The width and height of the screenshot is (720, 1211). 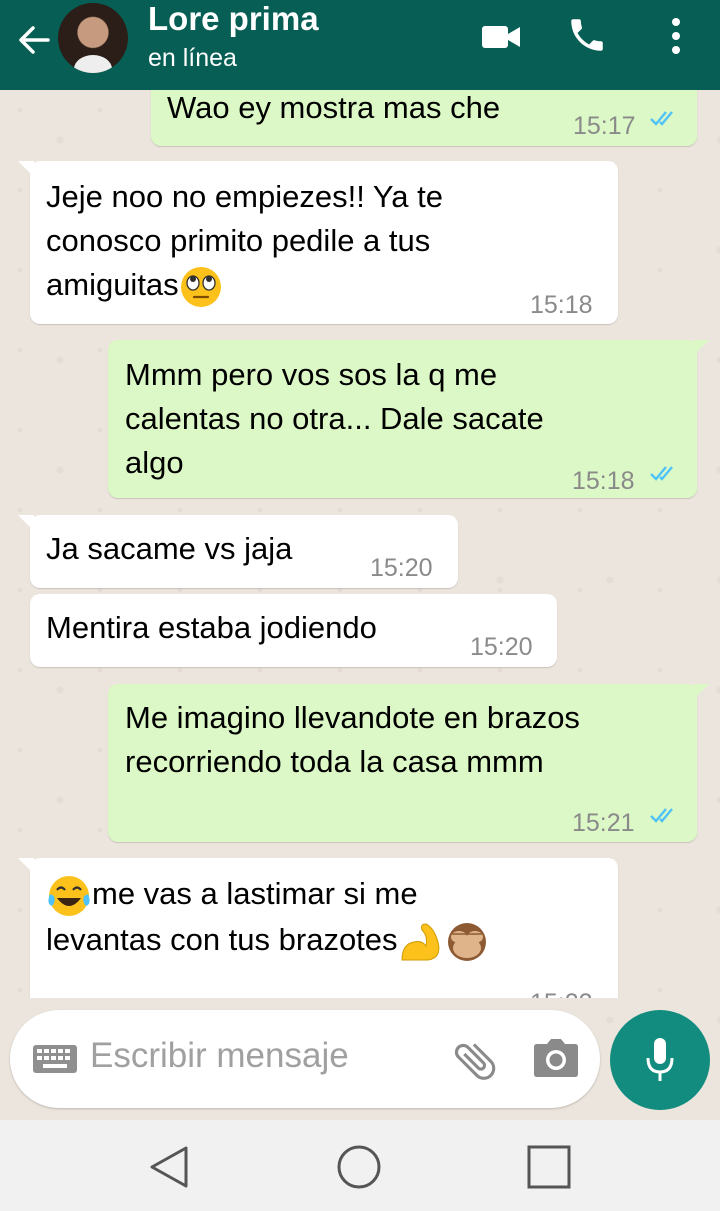 I want to click on message-input: Escribir mensaje, so click(x=219, y=1056).